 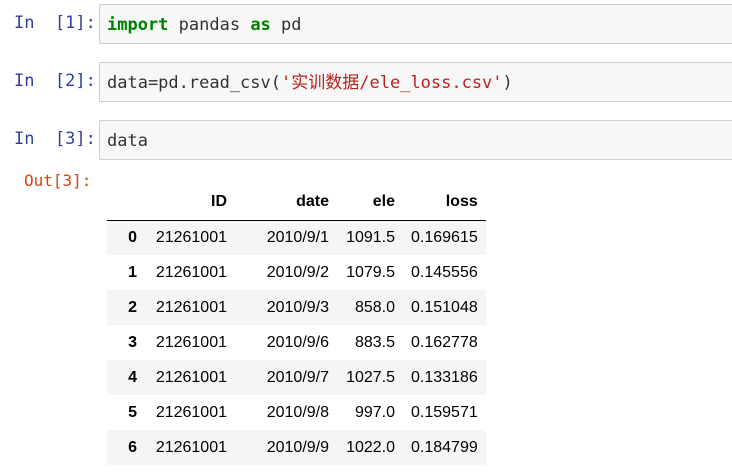 What do you see at coordinates (444, 377) in the screenshot?
I see `cell-loss: 0.133186` at bounding box center [444, 377].